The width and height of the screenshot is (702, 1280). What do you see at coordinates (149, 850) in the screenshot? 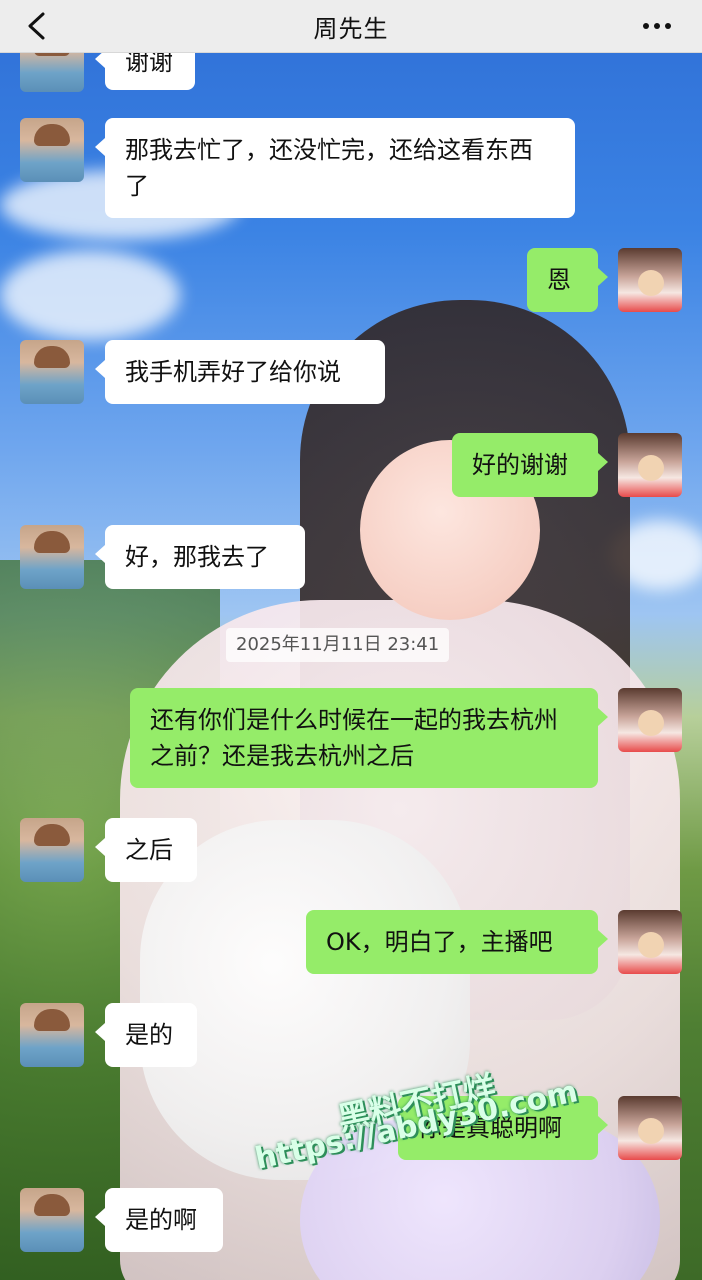
I see `message-text: 之后` at bounding box center [149, 850].